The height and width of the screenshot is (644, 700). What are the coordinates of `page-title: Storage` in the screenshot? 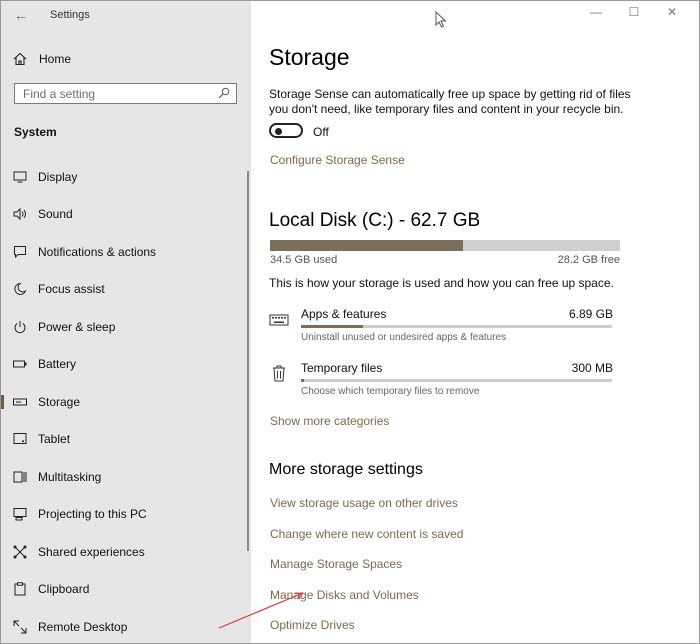 It's located at (309, 57).